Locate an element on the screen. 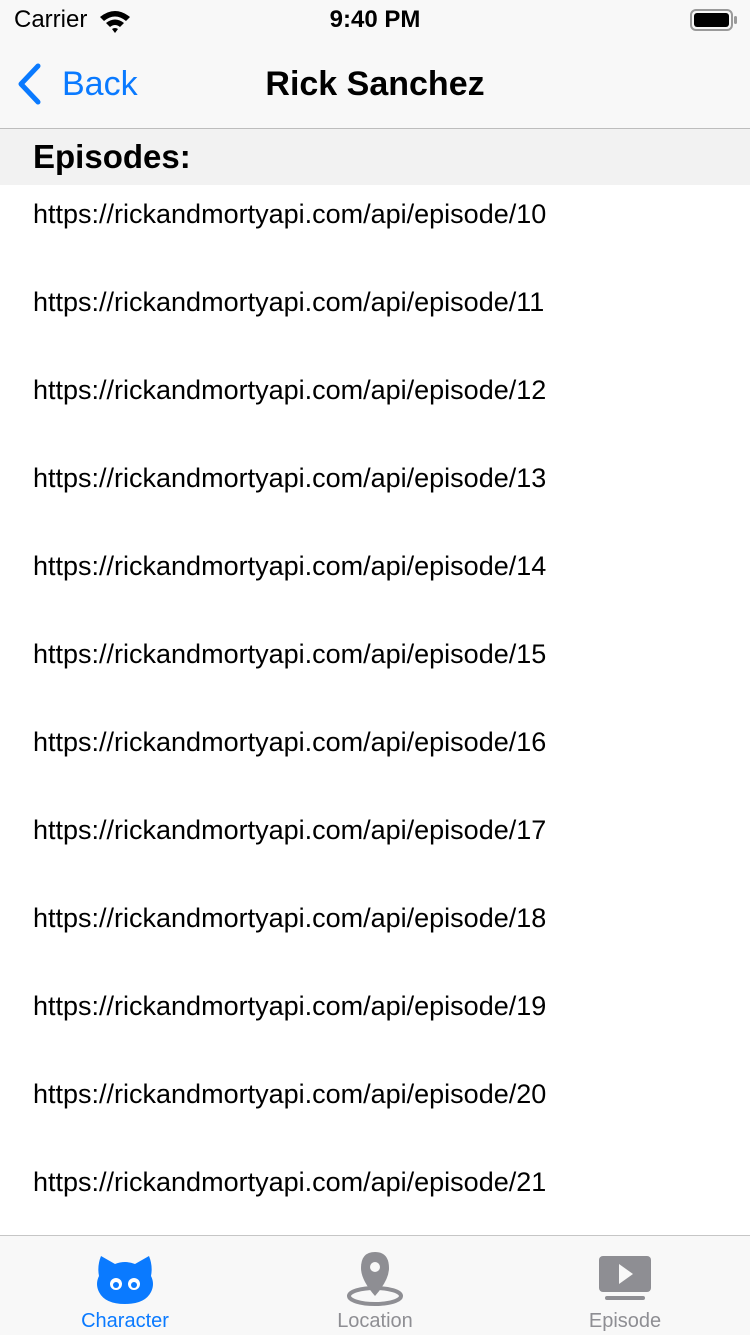 This screenshot has width=750, height=1335. section-title: Episodes: is located at coordinates (112, 156).